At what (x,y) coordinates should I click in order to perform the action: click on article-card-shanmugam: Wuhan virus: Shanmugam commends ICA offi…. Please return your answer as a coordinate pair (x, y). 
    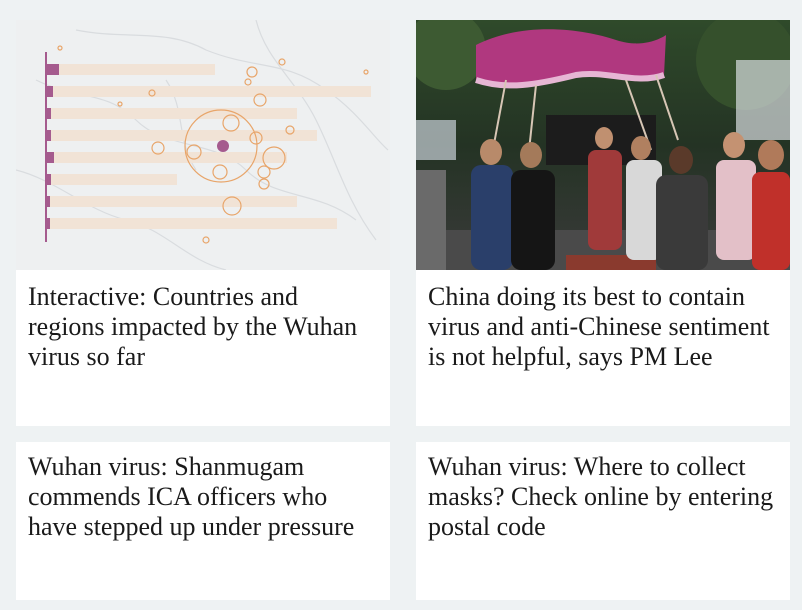
    Looking at the image, I should click on (203, 521).